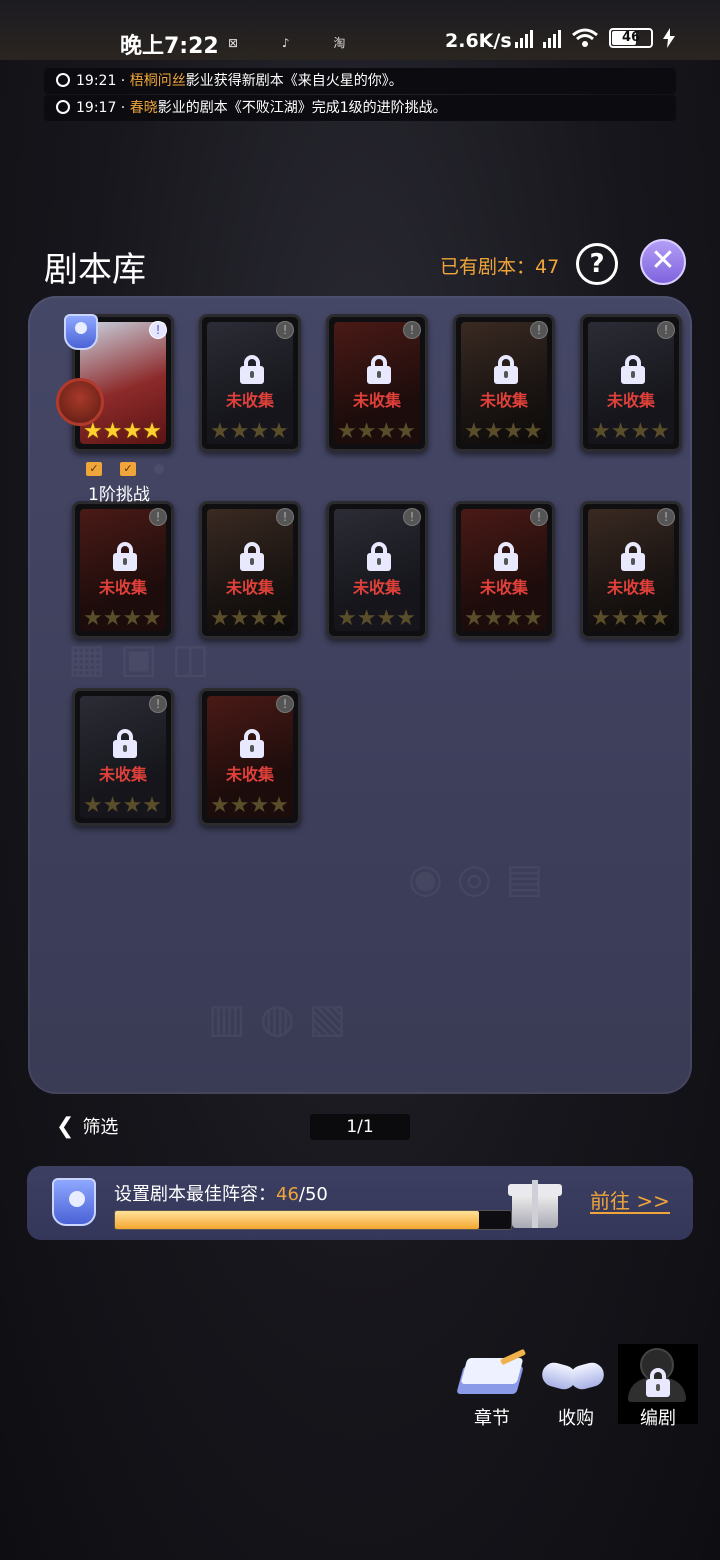 This screenshot has width=720, height=1560. I want to click on challenge-progress: ✓ ✓, so click(125, 469).